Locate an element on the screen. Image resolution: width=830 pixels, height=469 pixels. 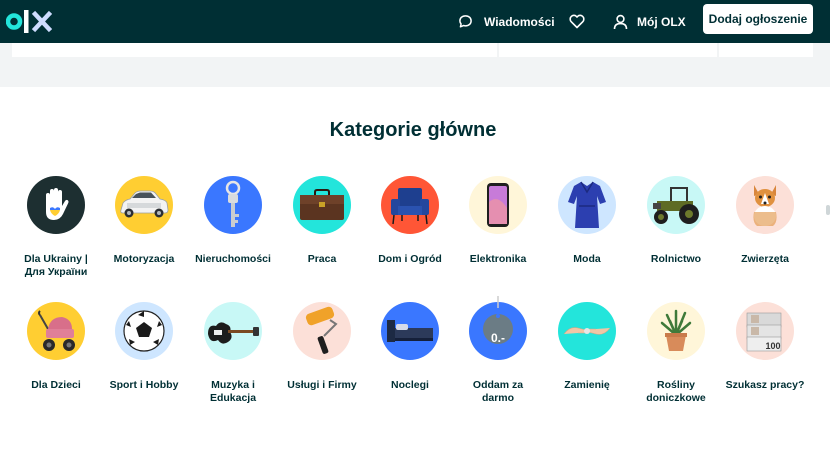
heart-icon is located at coordinates (577, 21).